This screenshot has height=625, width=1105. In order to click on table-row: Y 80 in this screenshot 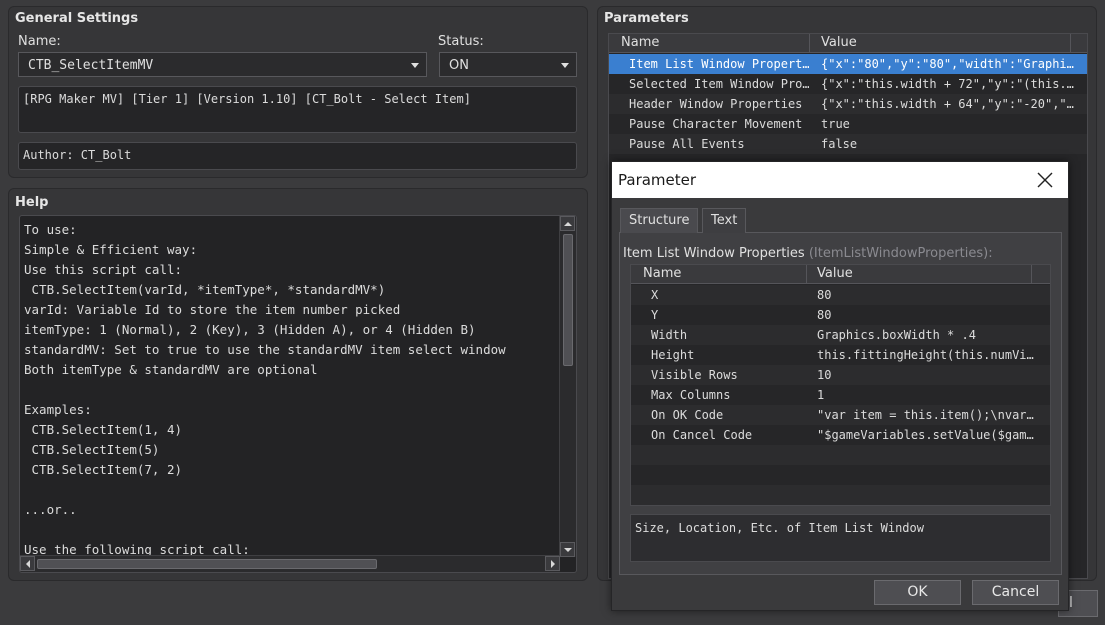, I will do `click(840, 315)`.